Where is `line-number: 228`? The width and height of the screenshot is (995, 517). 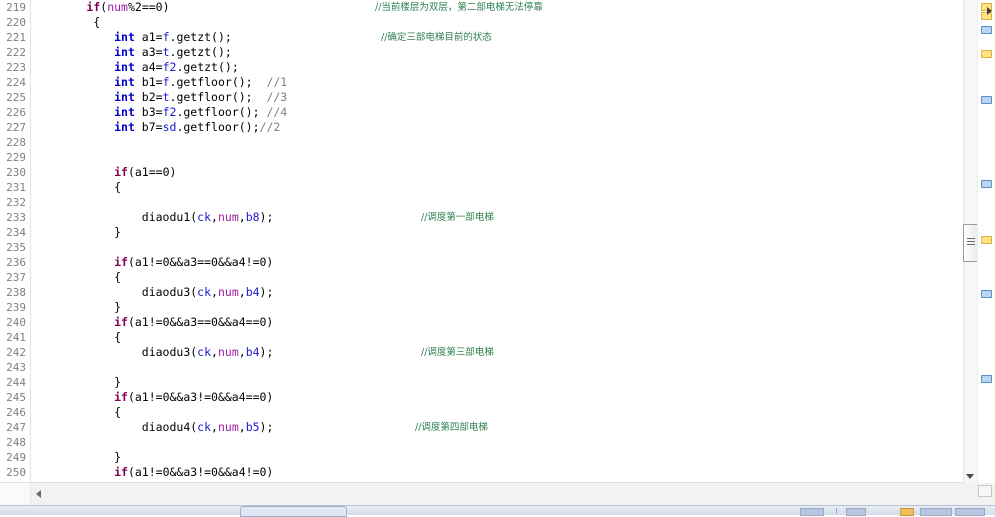
line-number: 228 is located at coordinates (16, 142).